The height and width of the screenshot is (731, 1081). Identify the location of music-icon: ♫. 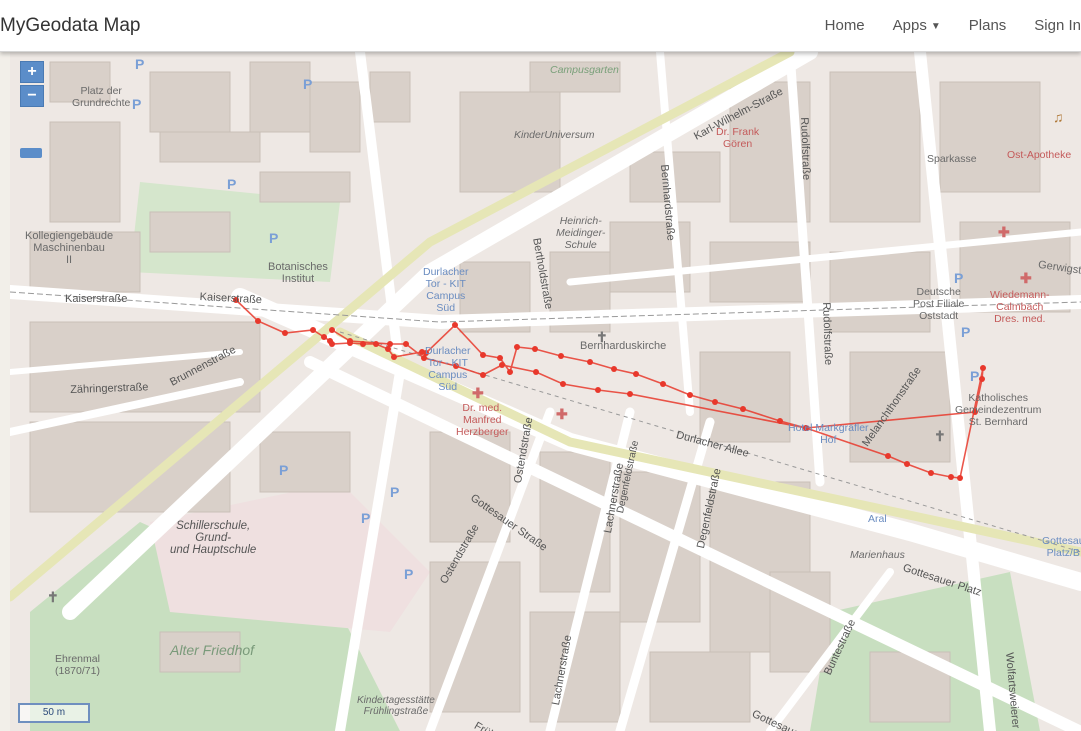
(1058, 117).